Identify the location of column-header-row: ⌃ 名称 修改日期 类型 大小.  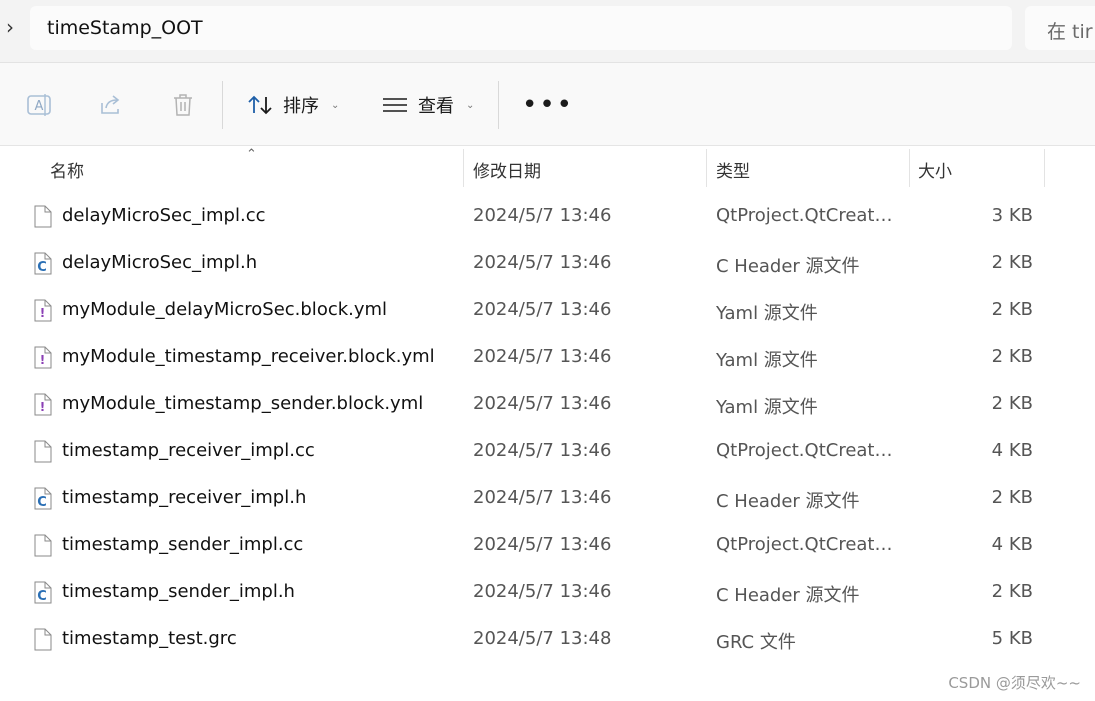
(547, 168).